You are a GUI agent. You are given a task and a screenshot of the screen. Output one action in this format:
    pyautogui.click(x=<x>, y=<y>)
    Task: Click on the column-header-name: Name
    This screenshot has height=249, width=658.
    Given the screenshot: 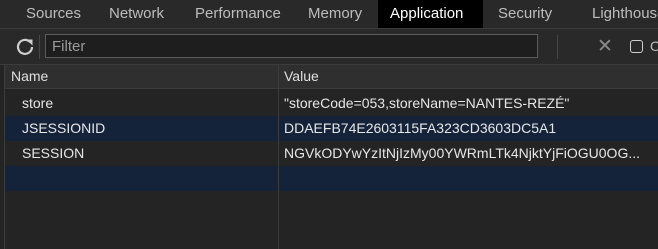 What is the action you would take?
    pyautogui.click(x=29, y=76)
    